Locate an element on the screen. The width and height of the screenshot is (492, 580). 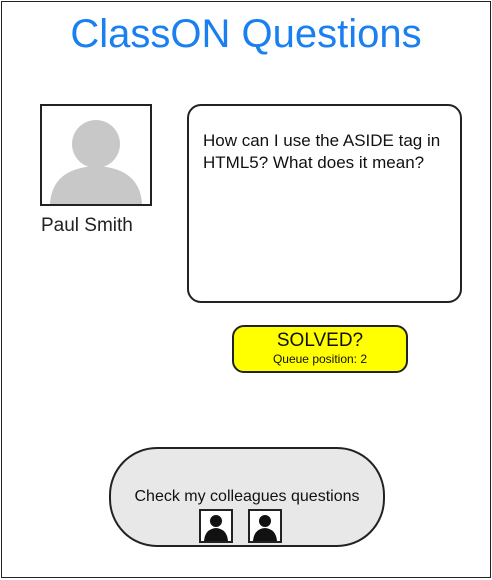
page-title: ClassON Questions is located at coordinates (246, 34).